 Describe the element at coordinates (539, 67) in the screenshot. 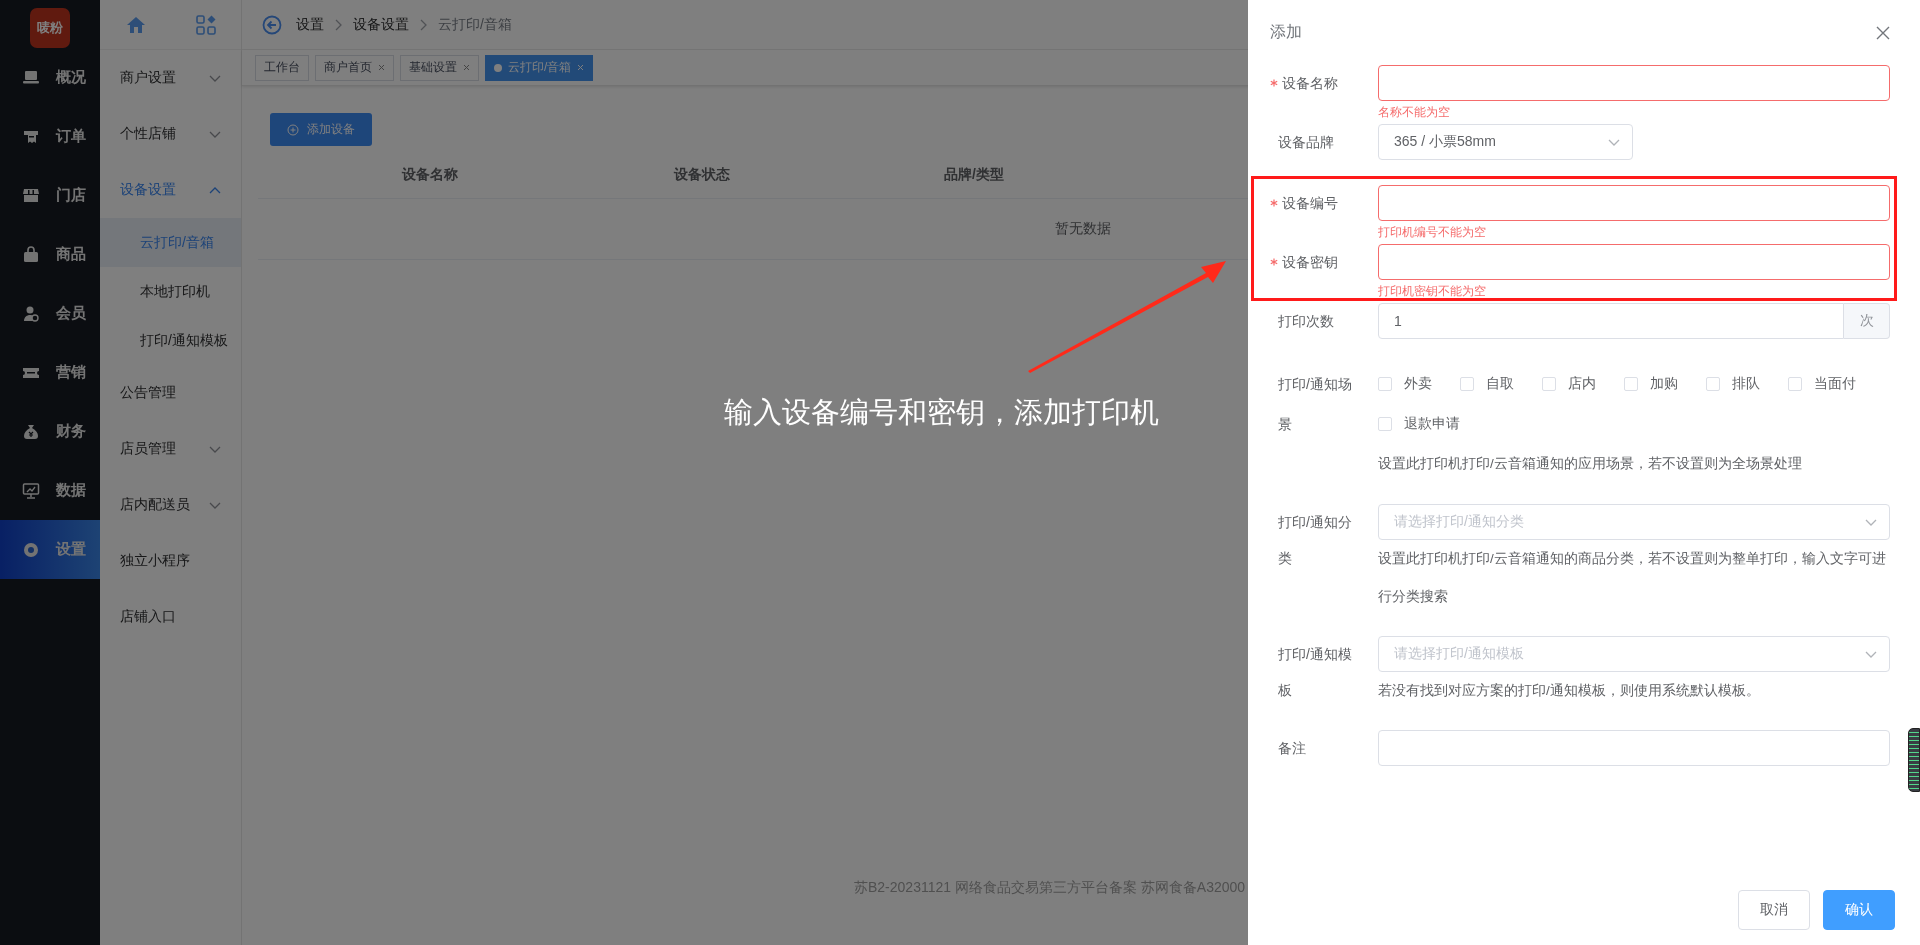

I see `tab: 云打印/音箱` at that location.